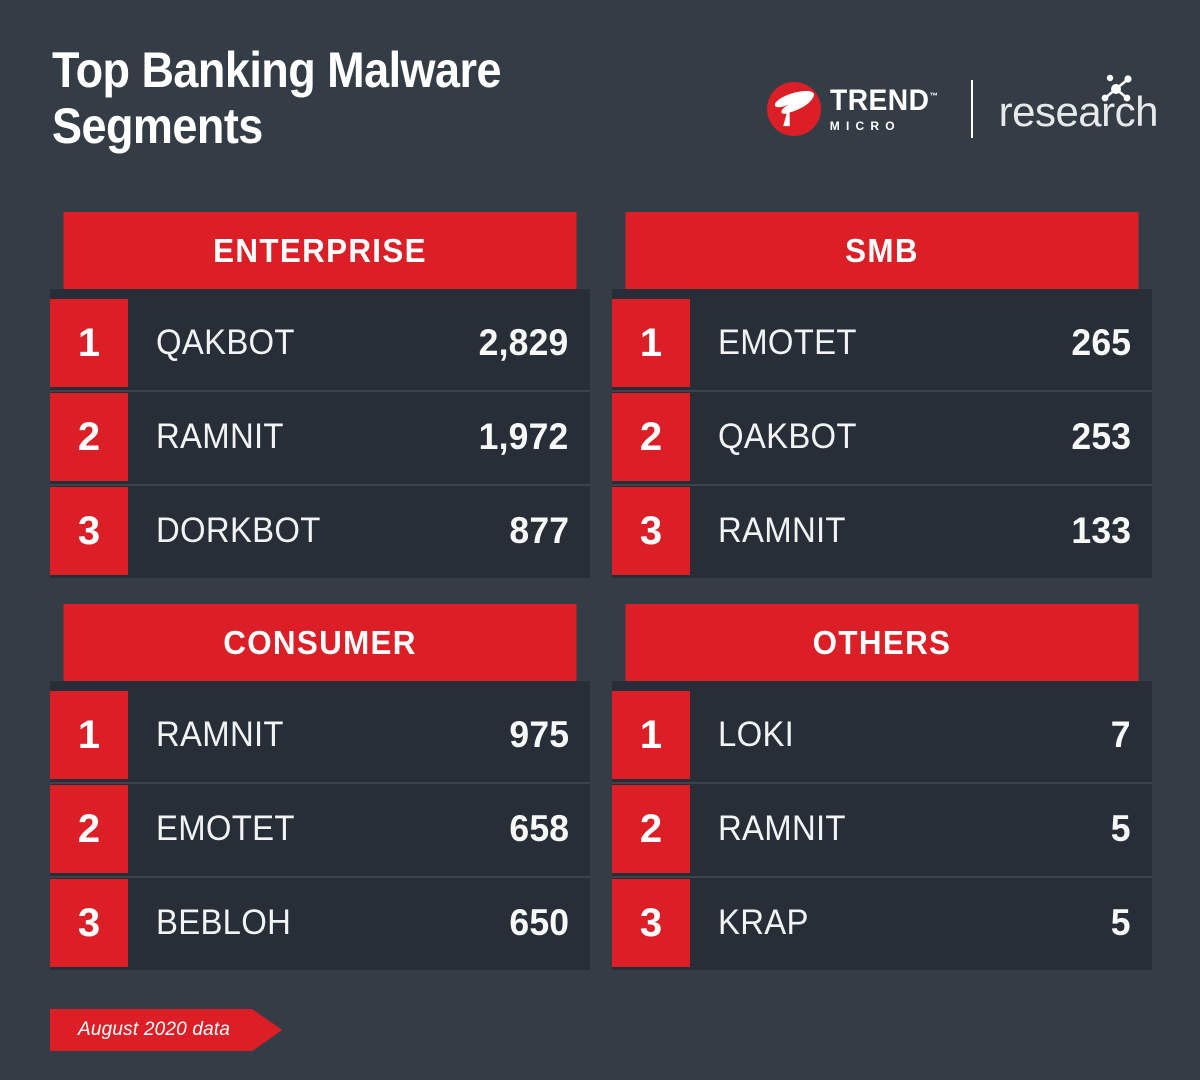 The width and height of the screenshot is (1200, 1080). Describe the element at coordinates (882, 923) in the screenshot. I see `table-row: 3 KRAP 5` at that location.